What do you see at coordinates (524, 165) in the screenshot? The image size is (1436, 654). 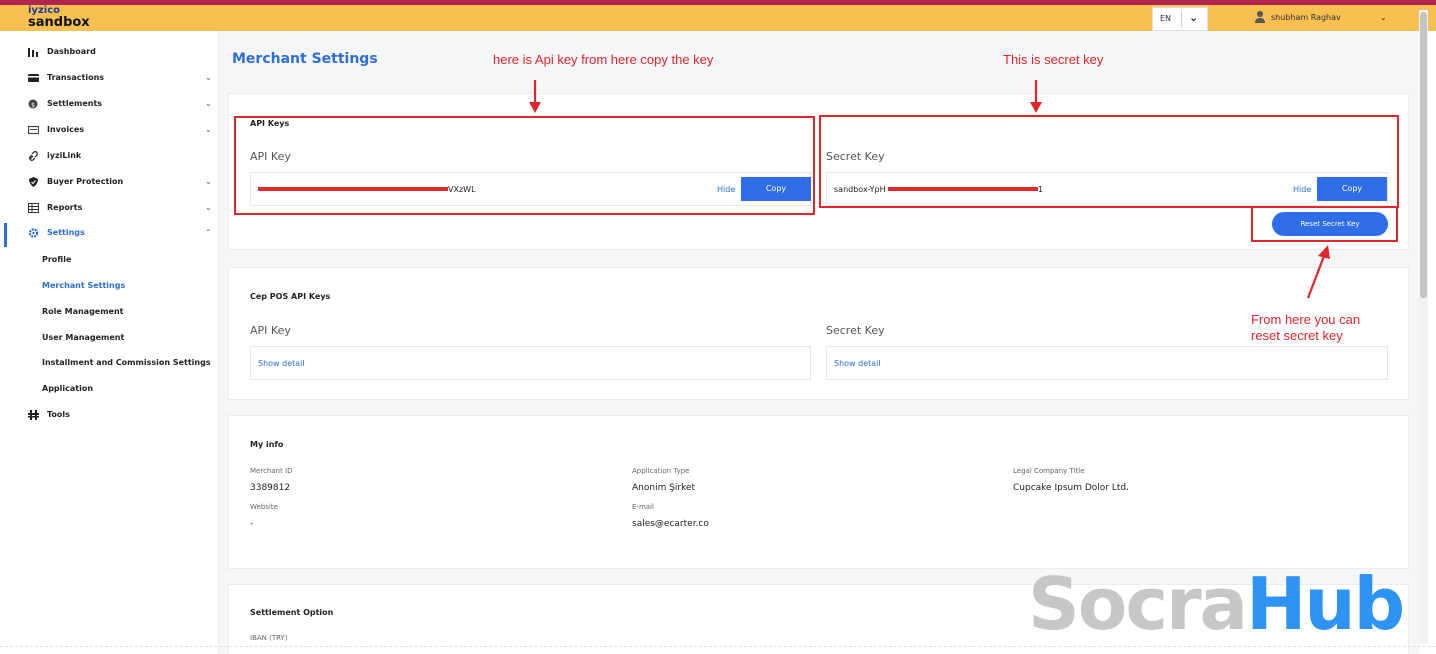 I see `api-key-highlight` at bounding box center [524, 165].